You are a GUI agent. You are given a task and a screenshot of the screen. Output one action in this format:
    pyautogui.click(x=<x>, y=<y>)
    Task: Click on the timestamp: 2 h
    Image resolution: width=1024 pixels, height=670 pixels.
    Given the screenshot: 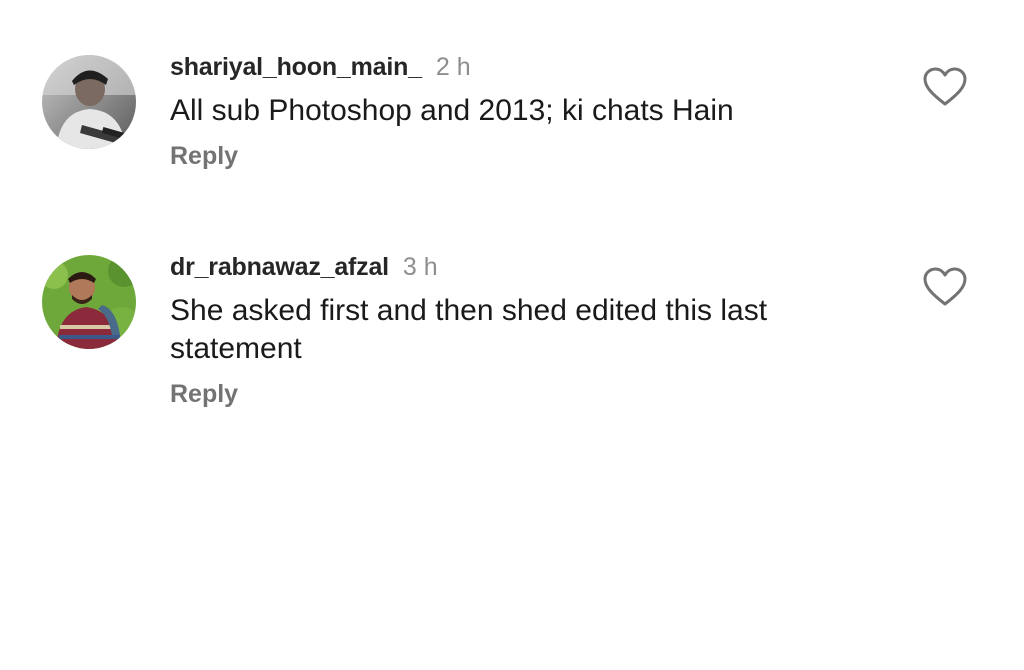 What is the action you would take?
    pyautogui.click(x=453, y=67)
    